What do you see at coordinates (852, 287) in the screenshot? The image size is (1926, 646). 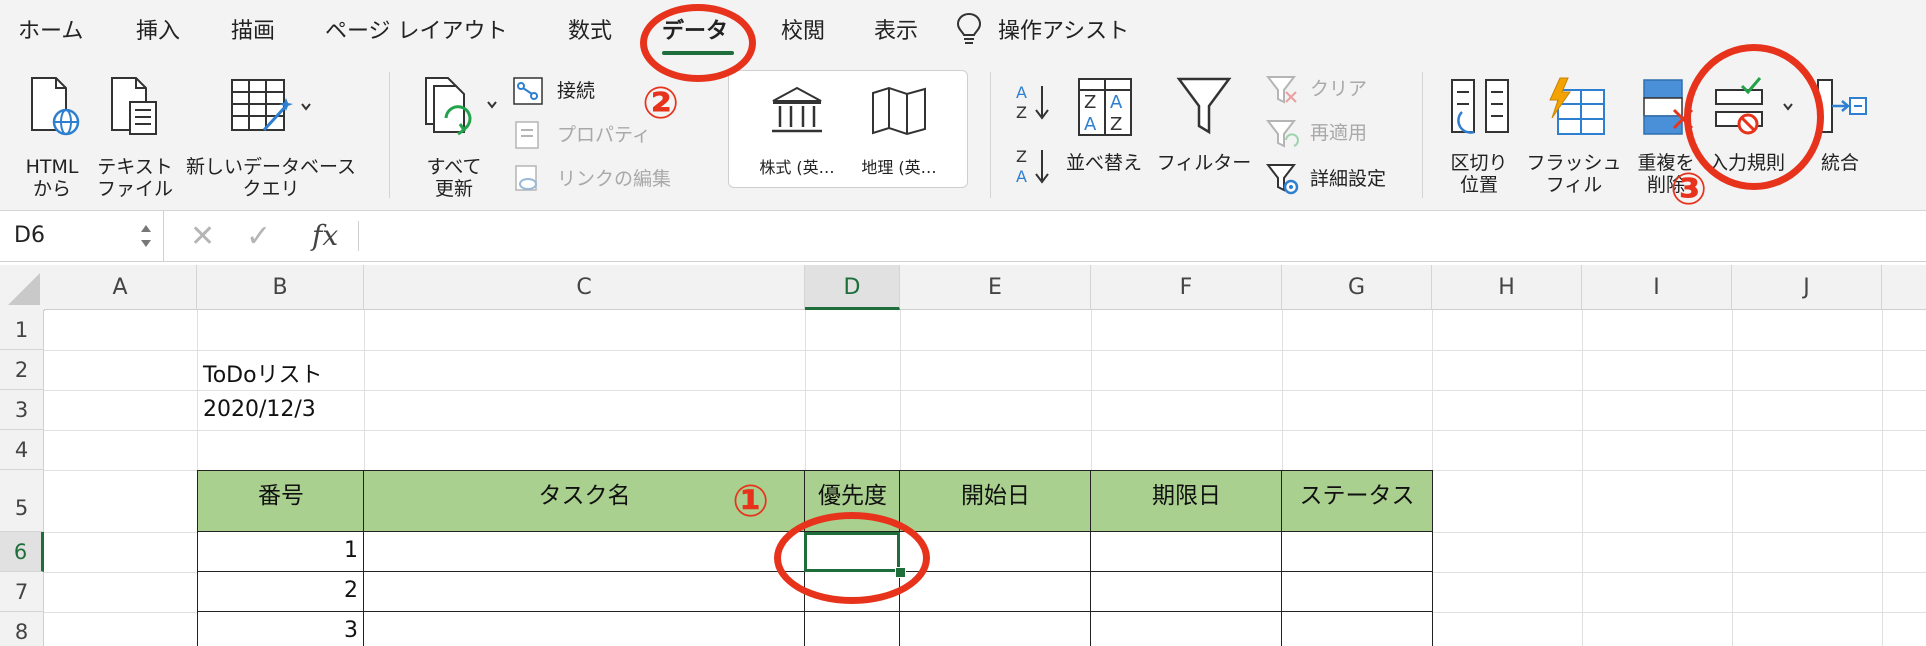 I see `column-header-d: D` at bounding box center [852, 287].